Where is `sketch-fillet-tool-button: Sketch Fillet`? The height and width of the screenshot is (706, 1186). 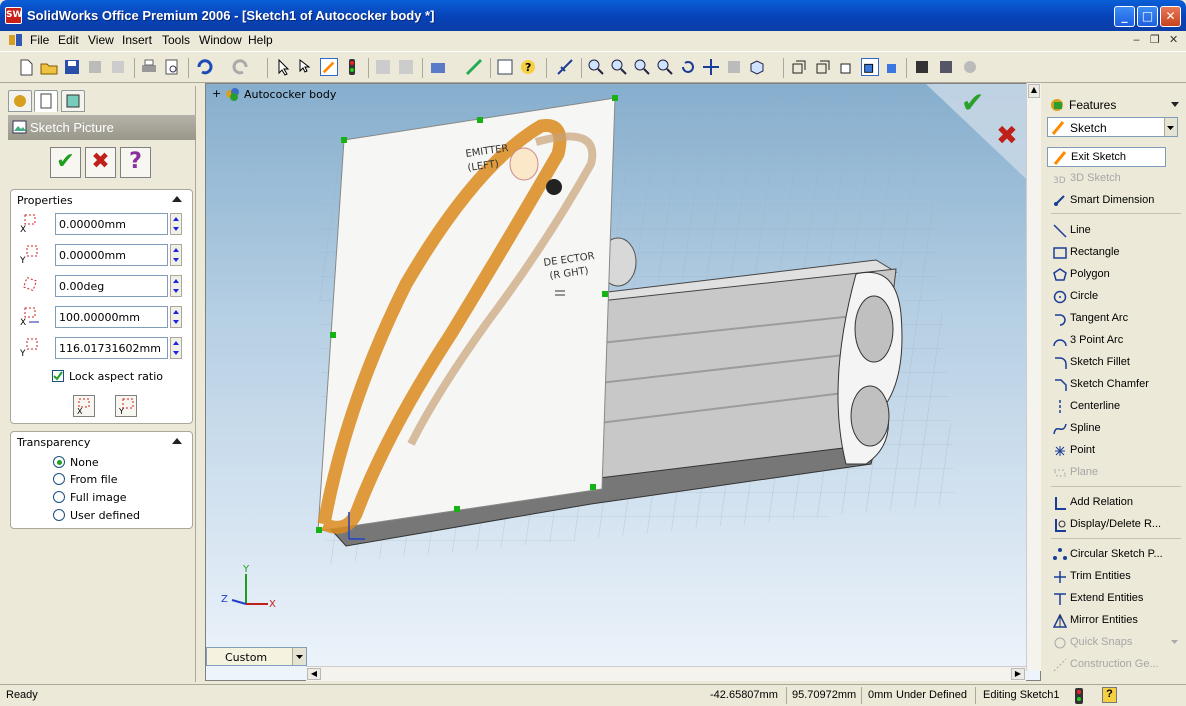
sketch-fillet-tool-button: Sketch Fillet is located at coordinates (1115, 363).